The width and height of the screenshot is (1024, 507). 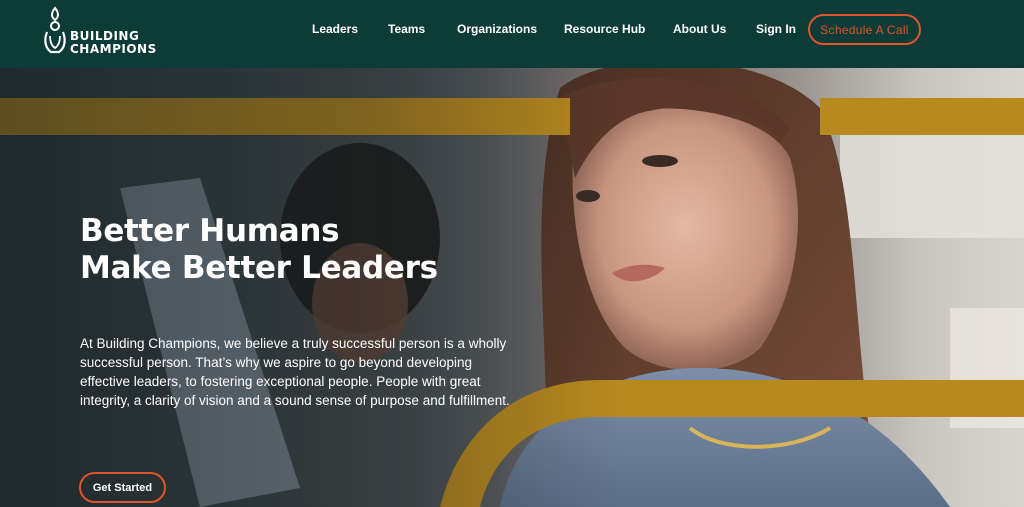 I want to click on hero-title-line1: Better Humans, so click(x=210, y=231).